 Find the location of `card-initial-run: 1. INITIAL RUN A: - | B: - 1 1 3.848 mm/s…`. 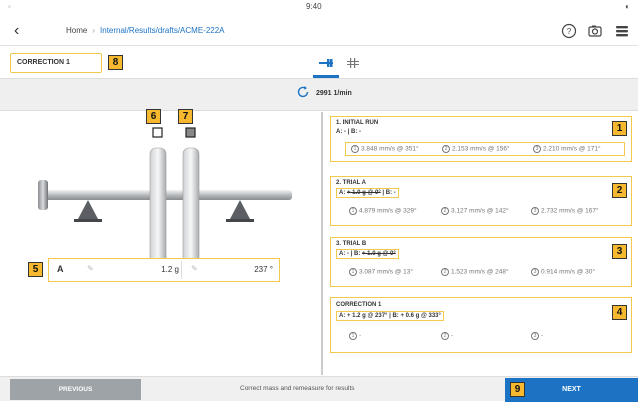

card-initial-run: 1. INITIAL RUN A: - | B: - 1 1 3.848 mm/s… is located at coordinates (481, 139).